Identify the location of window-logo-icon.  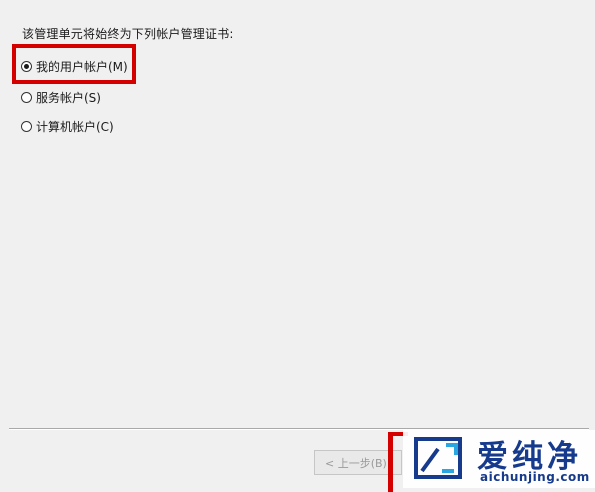
(438, 458).